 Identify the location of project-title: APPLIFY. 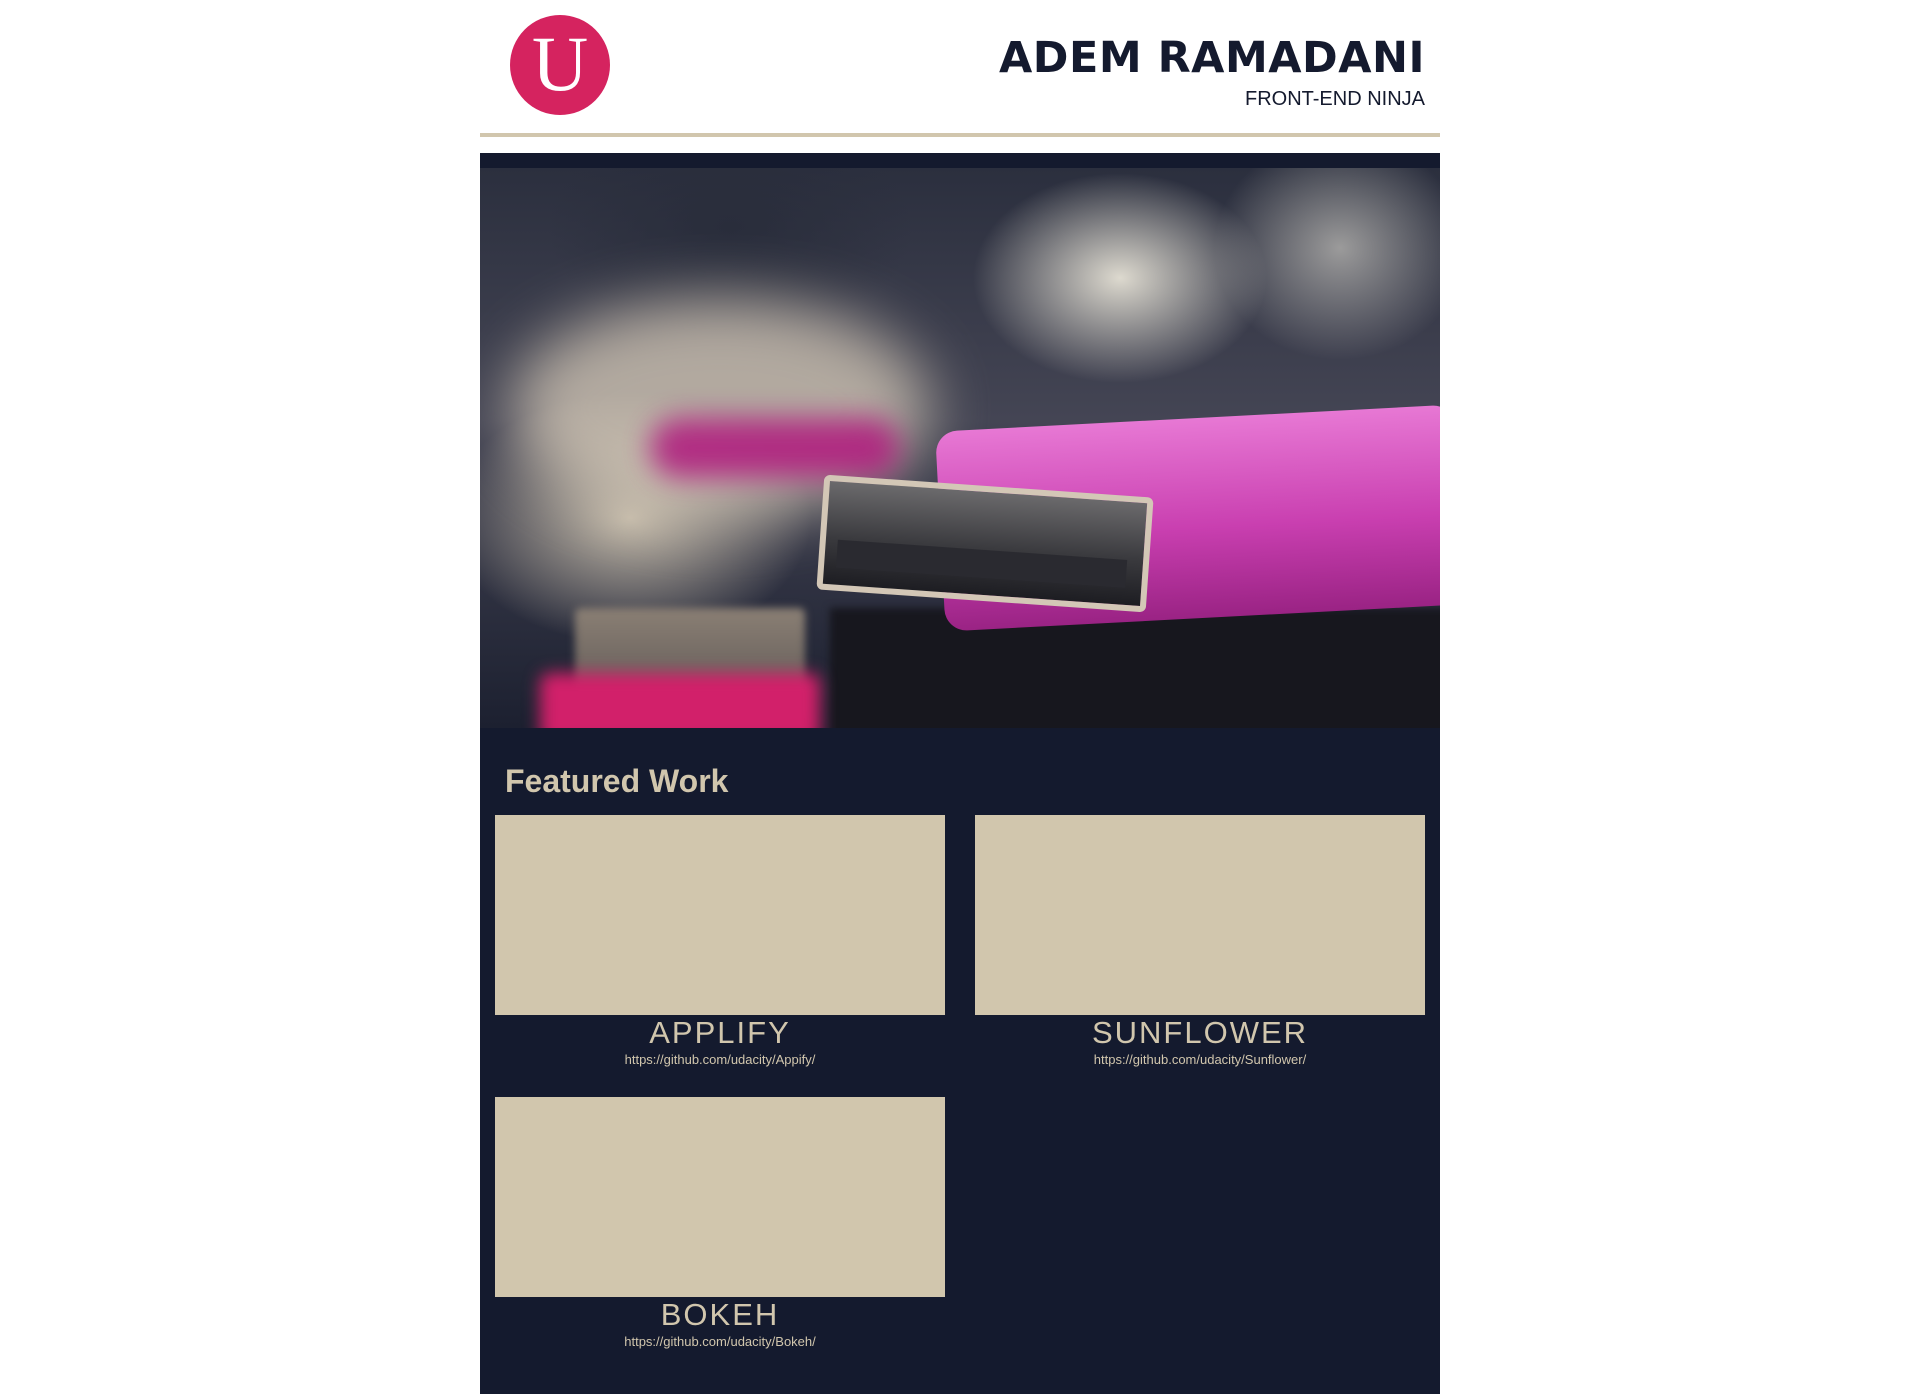
(720, 1032).